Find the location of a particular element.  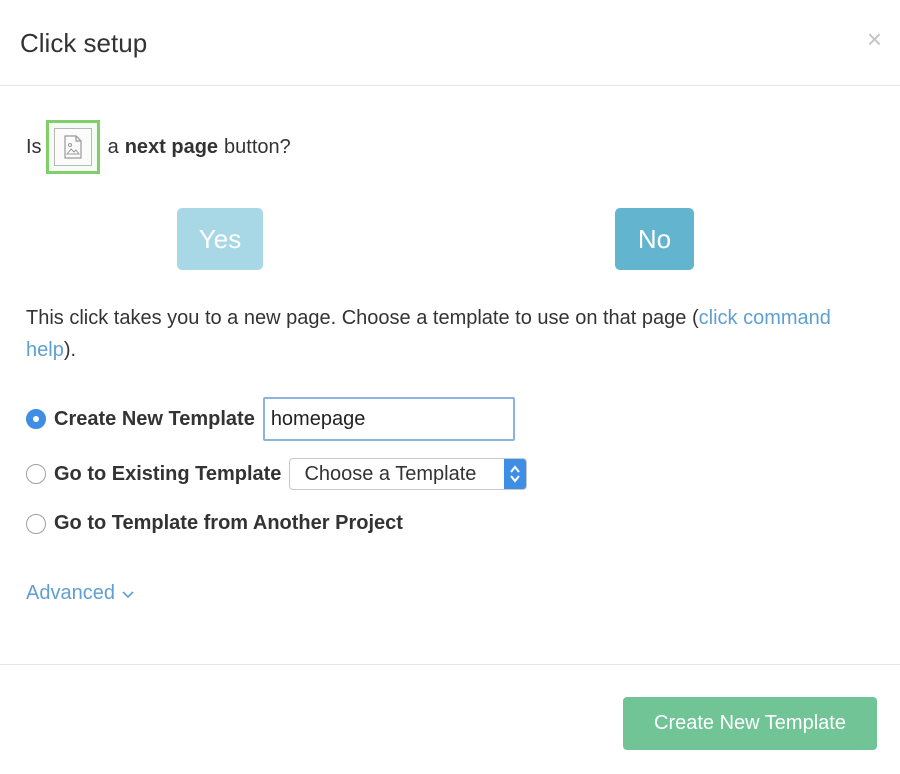

question-middle: a is located at coordinates (113, 146).